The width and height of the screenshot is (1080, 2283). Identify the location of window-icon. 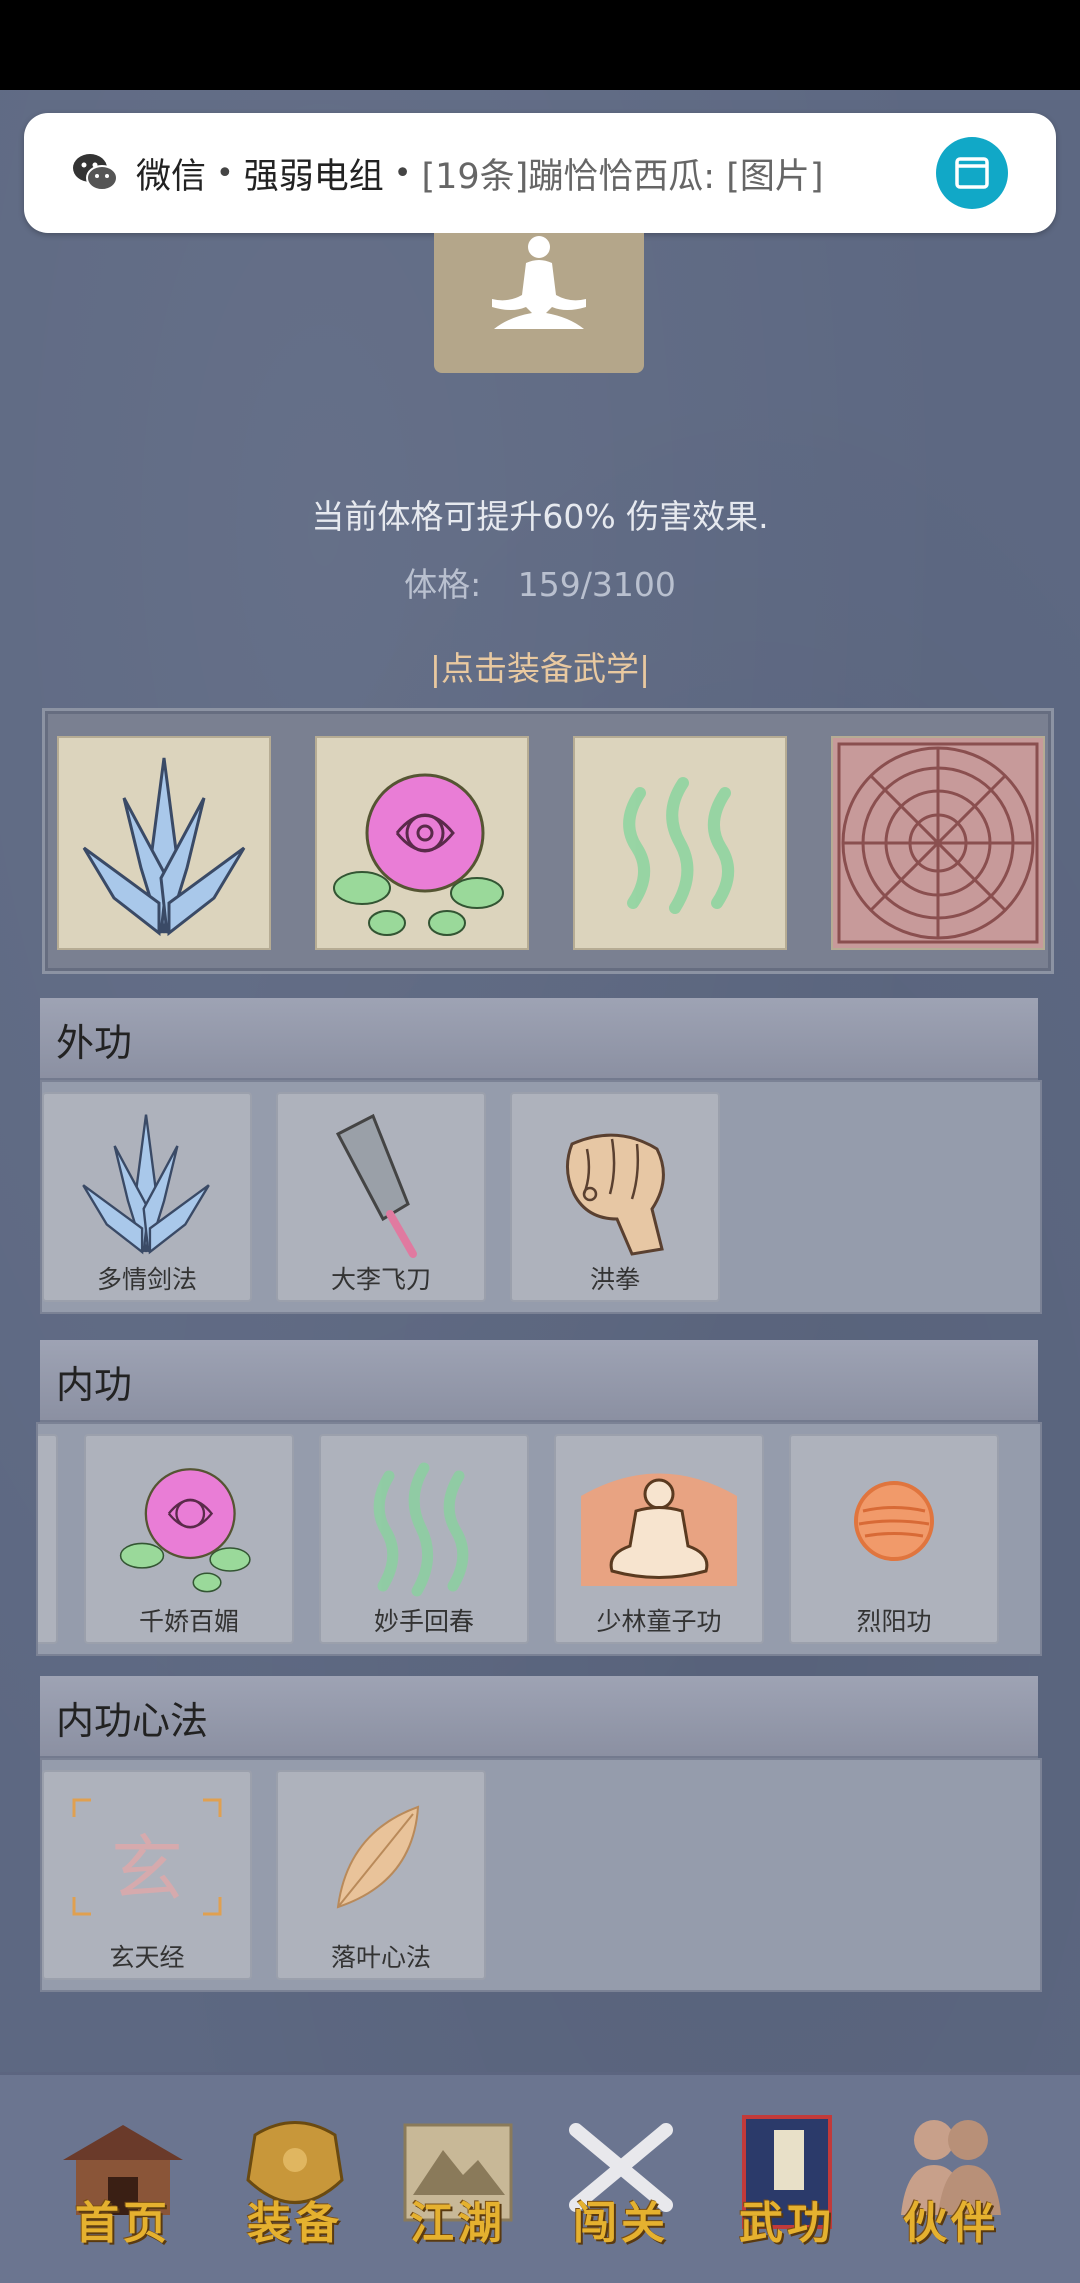
(972, 173).